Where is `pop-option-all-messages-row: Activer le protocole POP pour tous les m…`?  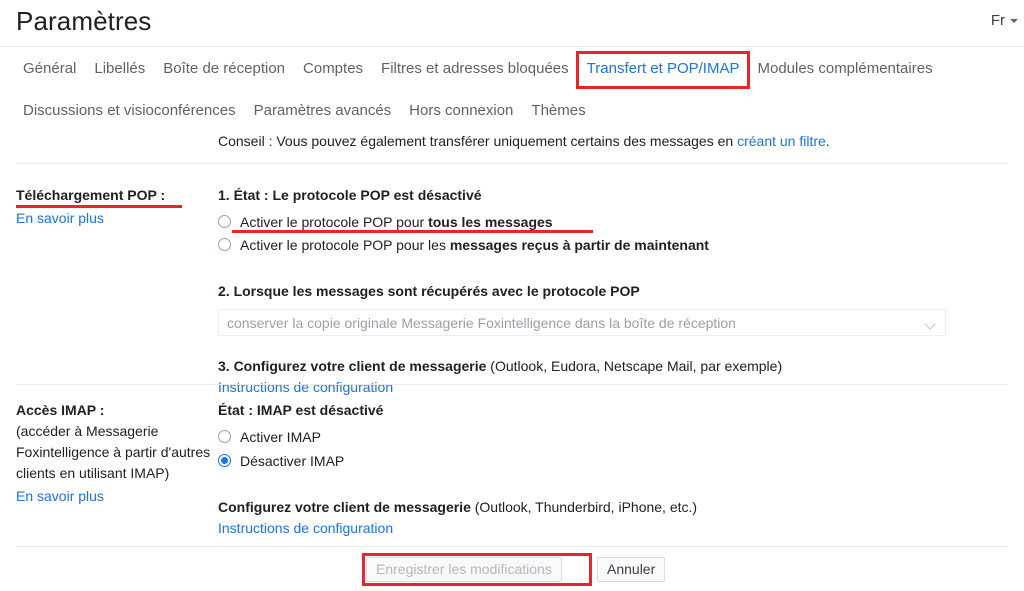 pop-option-all-messages-row: Activer le protocole POP pour tous les m… is located at coordinates (613, 221).